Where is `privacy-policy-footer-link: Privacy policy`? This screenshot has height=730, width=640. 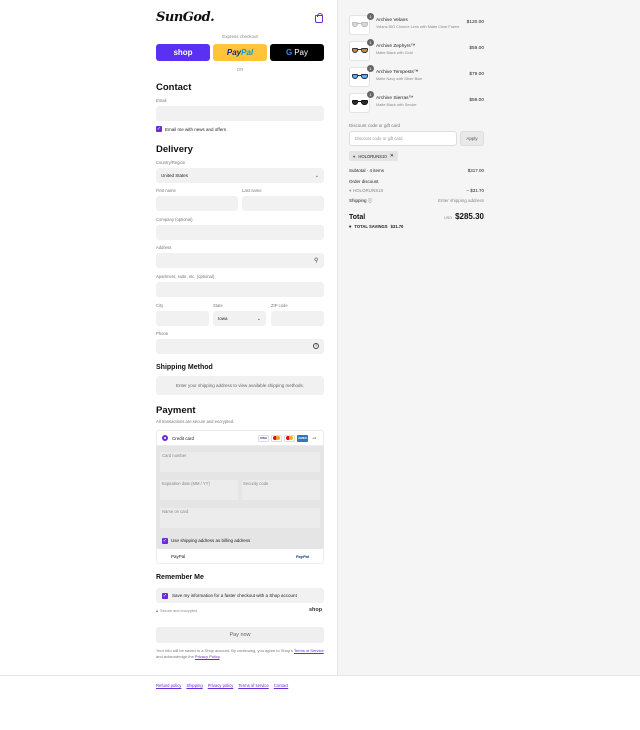
privacy-policy-footer-link: Privacy policy is located at coordinates (221, 685).